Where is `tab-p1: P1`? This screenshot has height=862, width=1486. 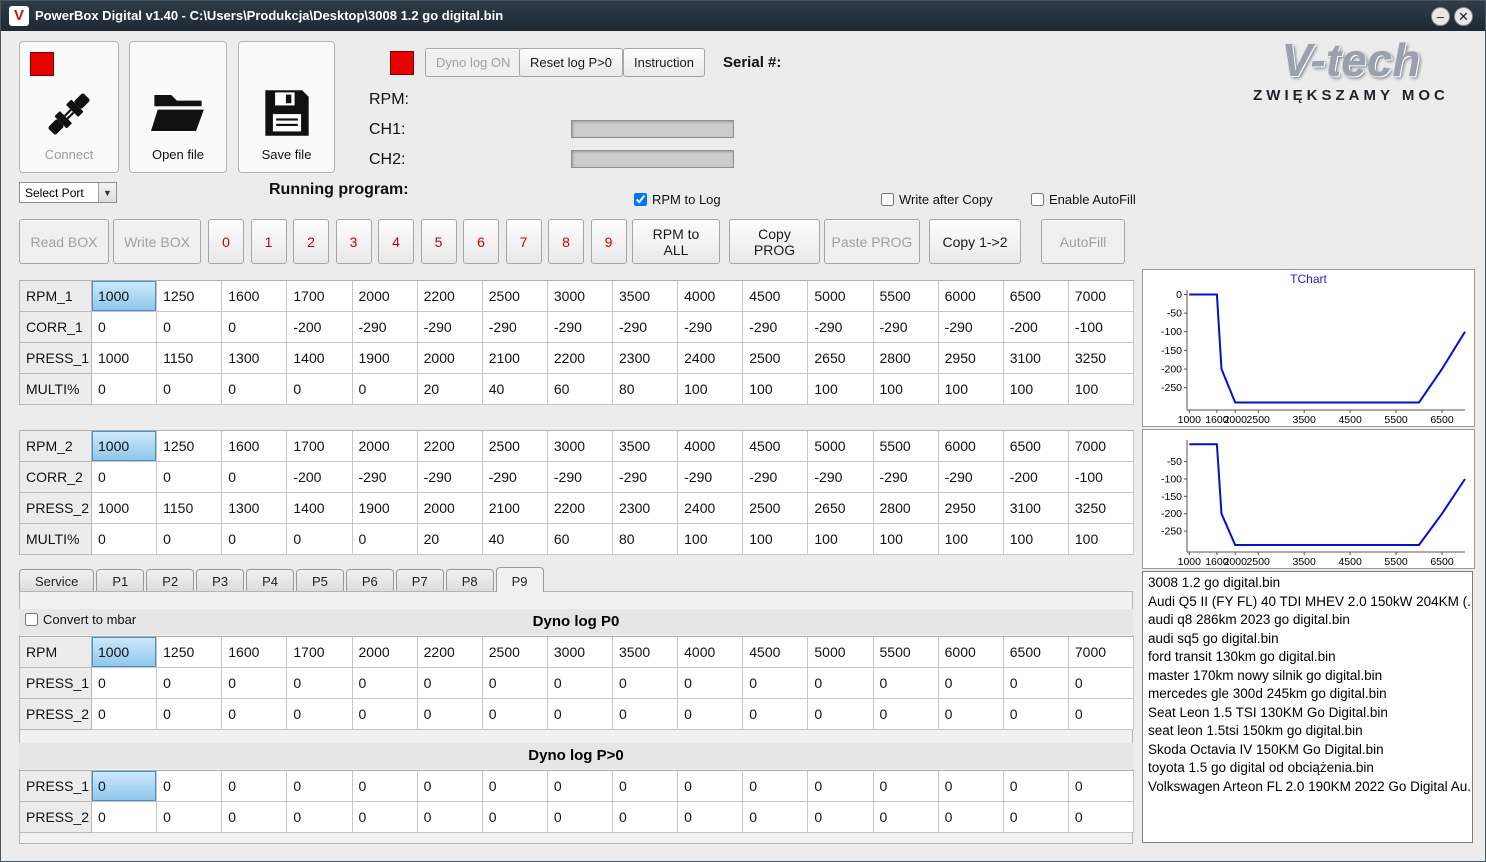
tab-p1: P1 is located at coordinates (120, 580).